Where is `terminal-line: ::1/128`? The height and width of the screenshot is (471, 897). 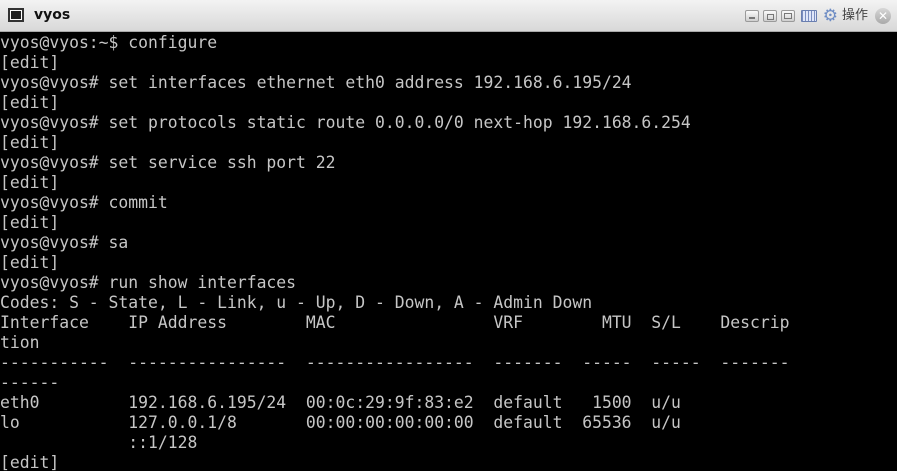 terminal-line: ::1/128 is located at coordinates (99, 442).